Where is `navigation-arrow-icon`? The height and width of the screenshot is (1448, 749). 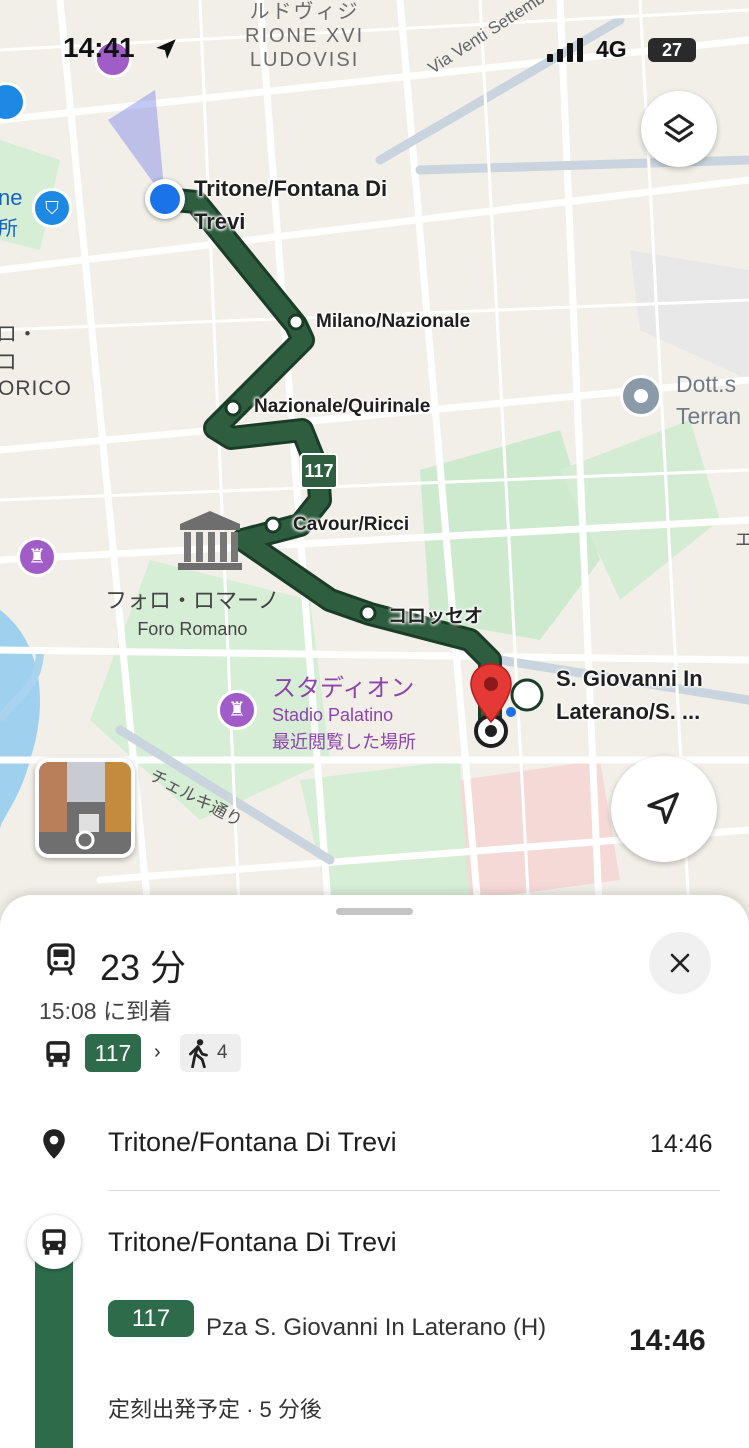 navigation-arrow-icon is located at coordinates (663, 808).